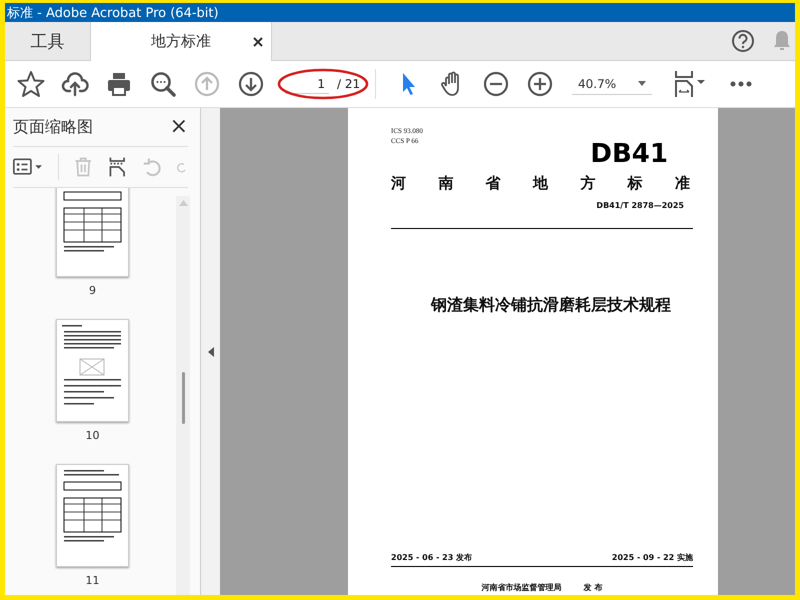  Describe the element at coordinates (47, 41) in the screenshot. I see `tab-label: 工具` at that location.